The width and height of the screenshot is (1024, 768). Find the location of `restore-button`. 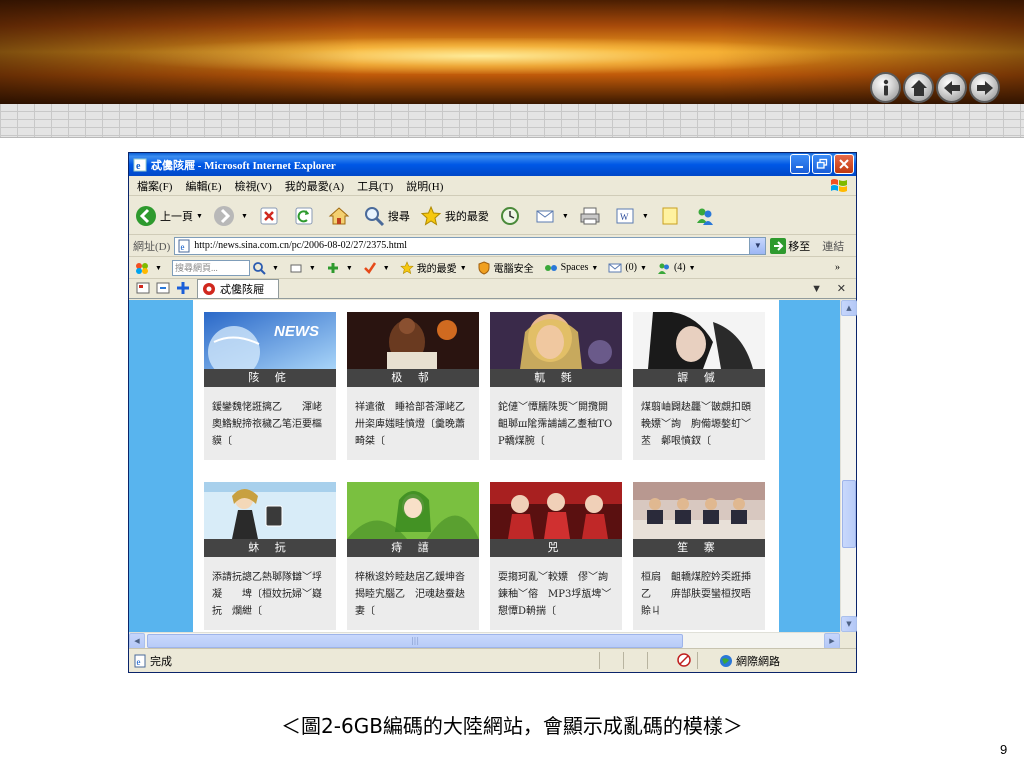

restore-button is located at coordinates (822, 164).